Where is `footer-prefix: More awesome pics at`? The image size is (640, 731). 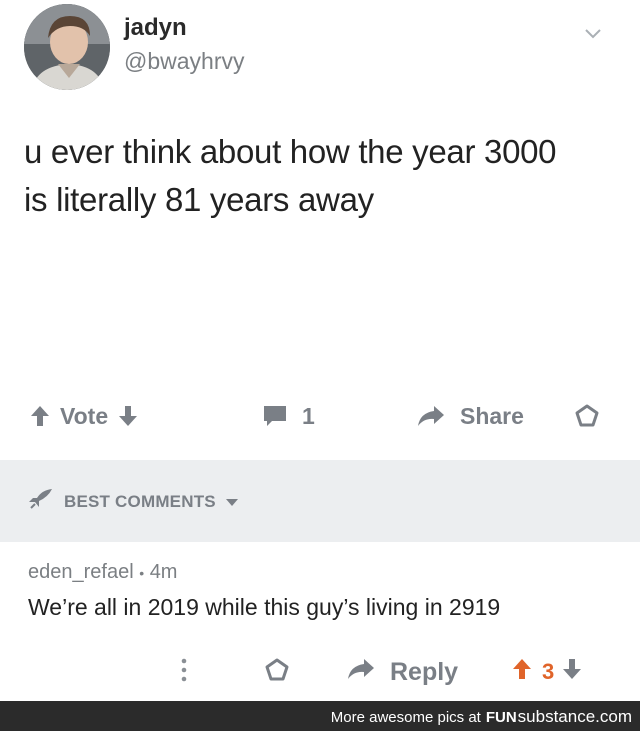
footer-prefix: More awesome pics at is located at coordinates (405, 717).